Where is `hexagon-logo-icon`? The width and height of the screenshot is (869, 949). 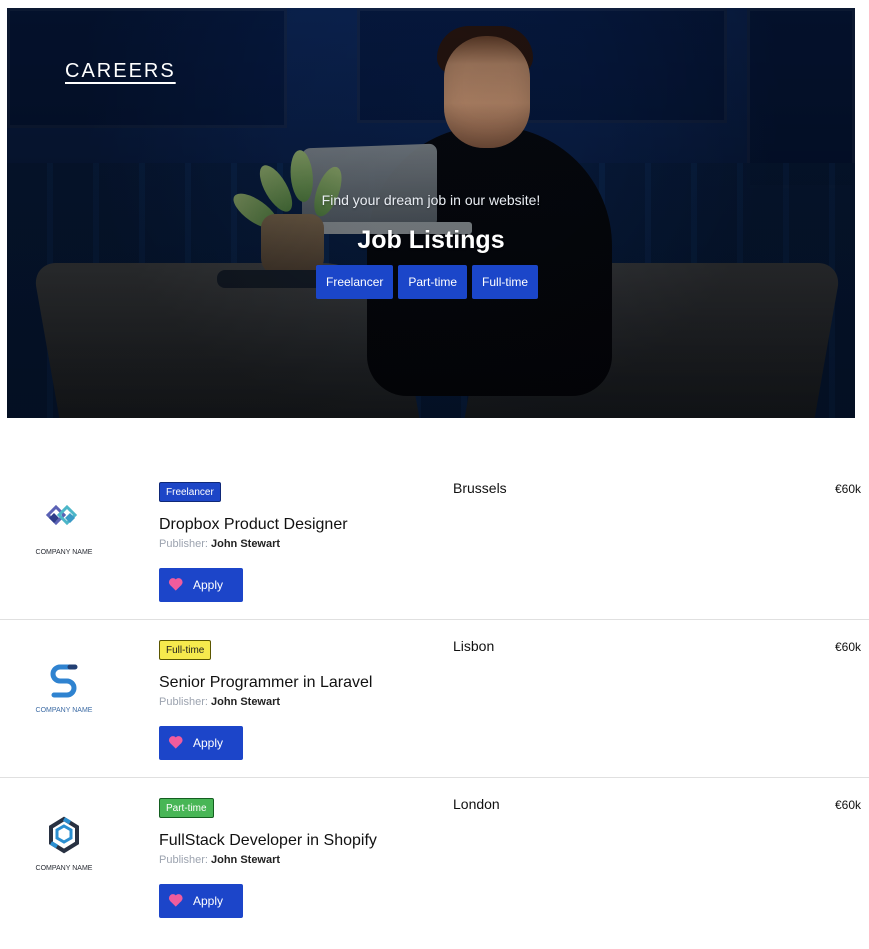 hexagon-logo-icon is located at coordinates (64, 834).